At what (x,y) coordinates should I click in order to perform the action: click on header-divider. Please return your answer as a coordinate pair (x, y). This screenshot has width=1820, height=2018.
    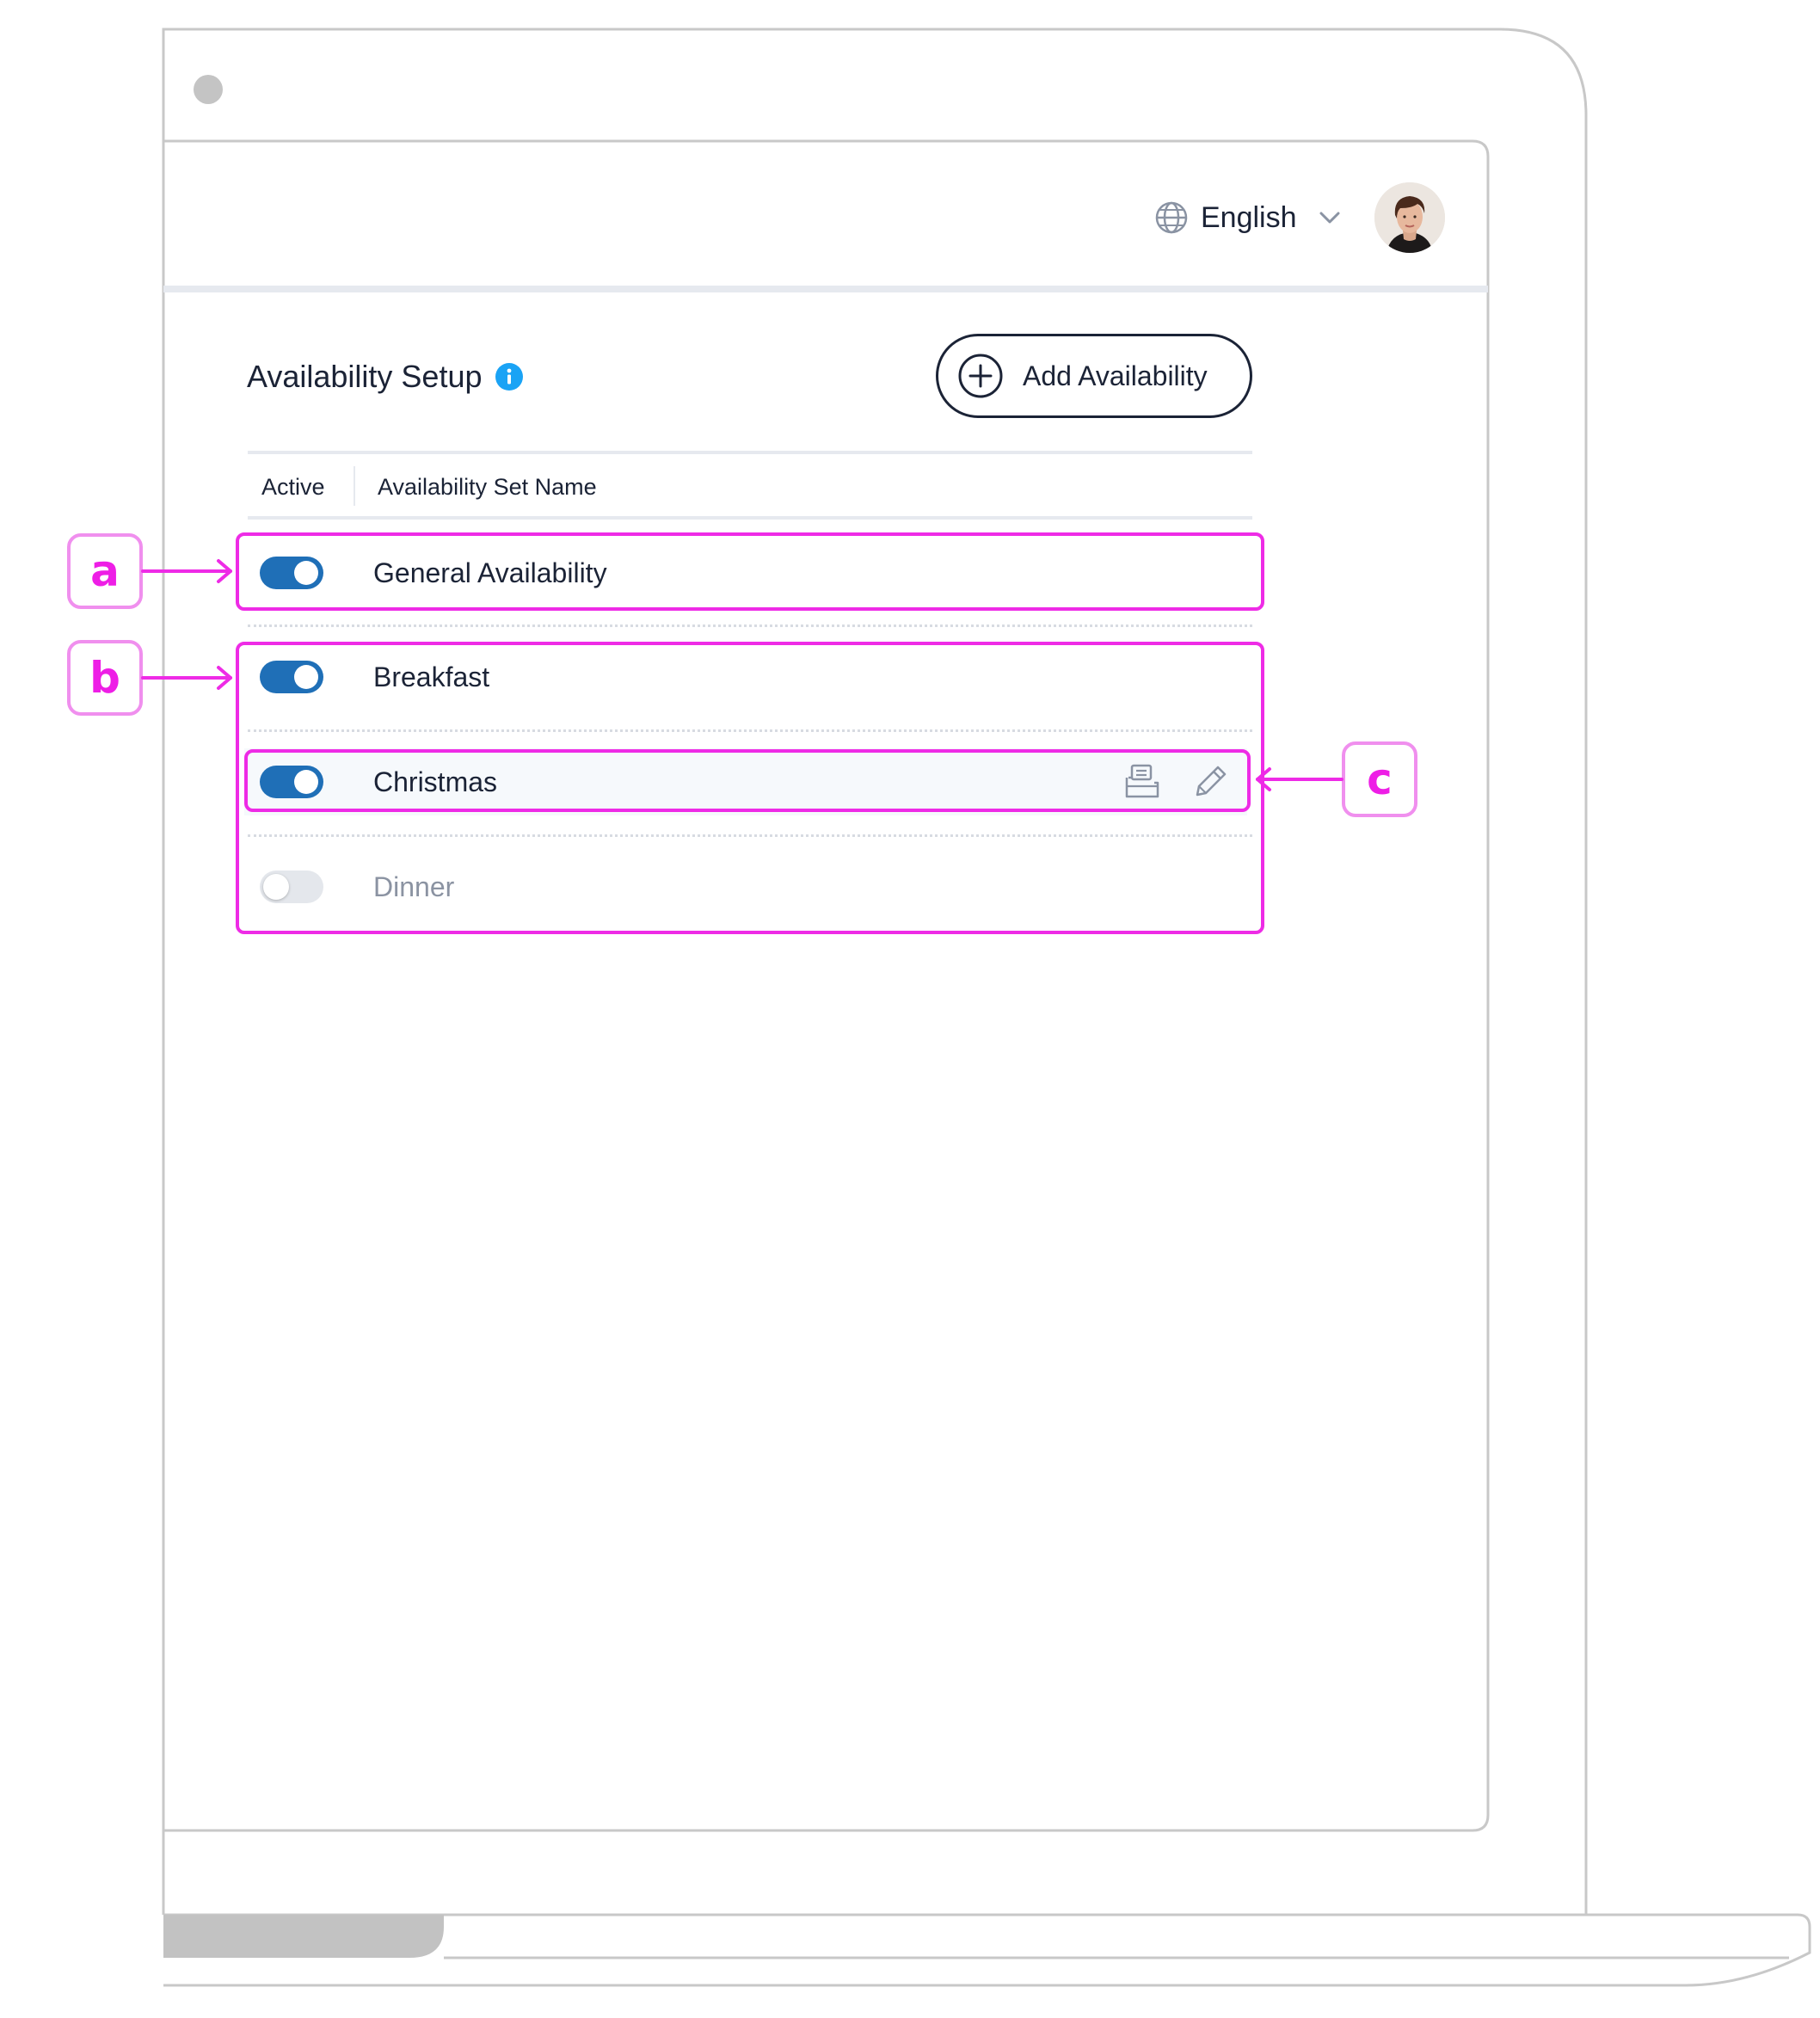
    Looking at the image, I should click on (826, 289).